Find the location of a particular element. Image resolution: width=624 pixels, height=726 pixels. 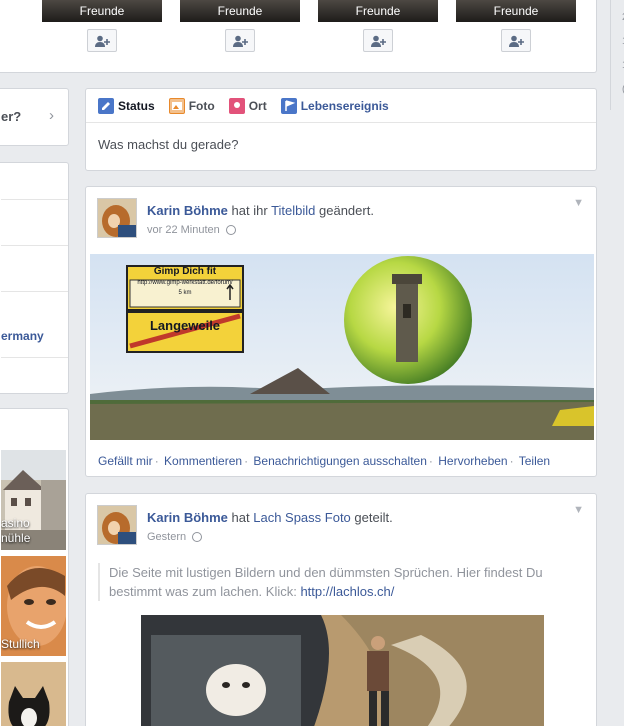

tab-label: Status is located at coordinates (136, 105).